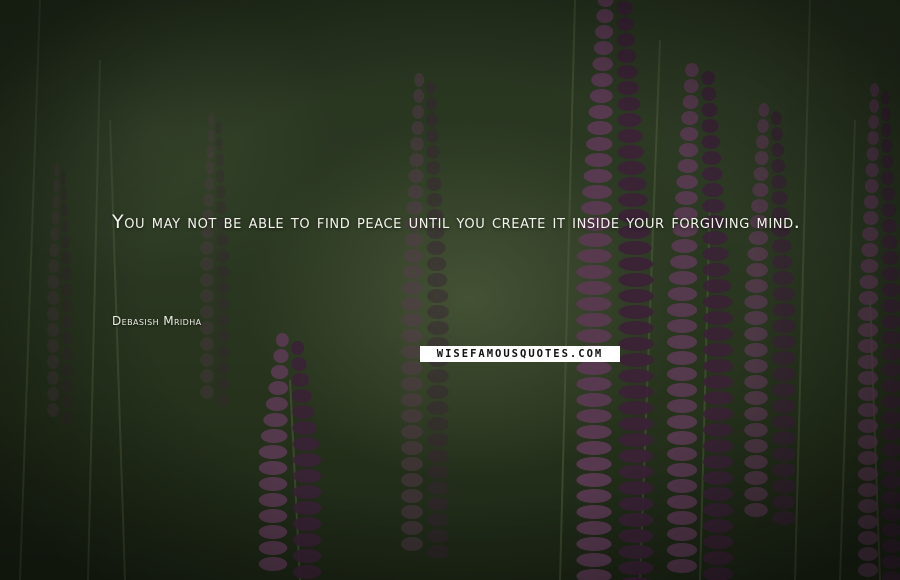 Image resolution: width=900 pixels, height=580 pixels. I want to click on watermark-logo: WISEFAMOUSQUOTES.COM, so click(520, 354).